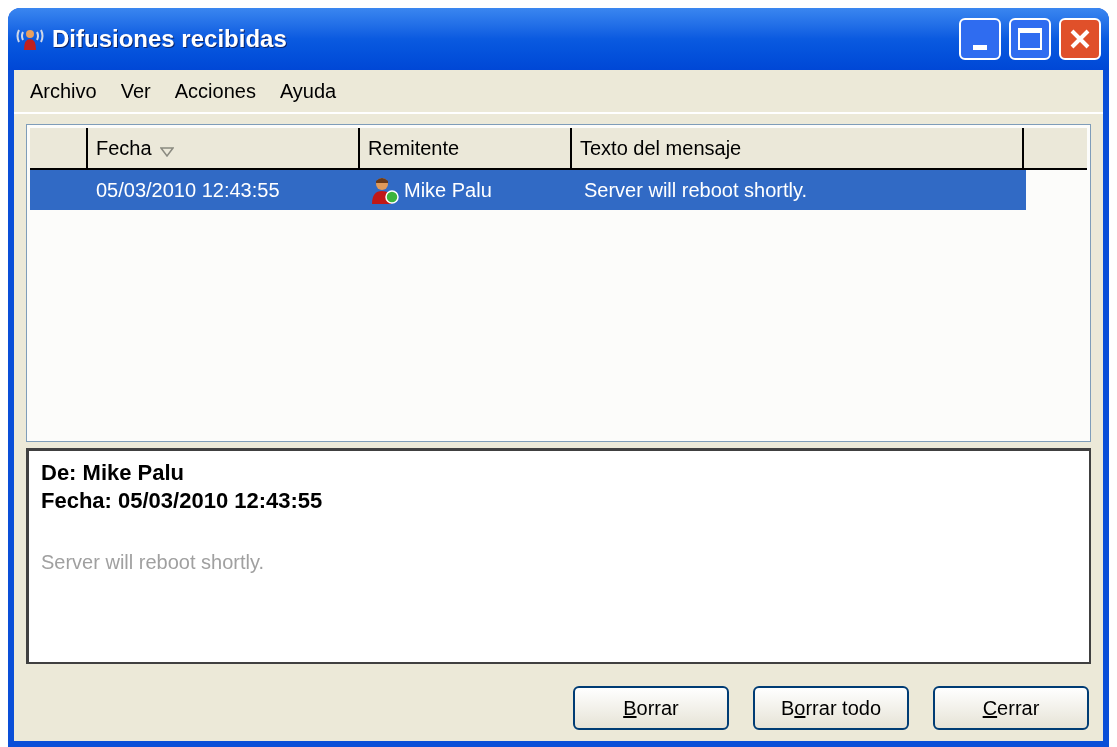  What do you see at coordinates (466, 148) in the screenshot?
I see `column-header: Remitente` at bounding box center [466, 148].